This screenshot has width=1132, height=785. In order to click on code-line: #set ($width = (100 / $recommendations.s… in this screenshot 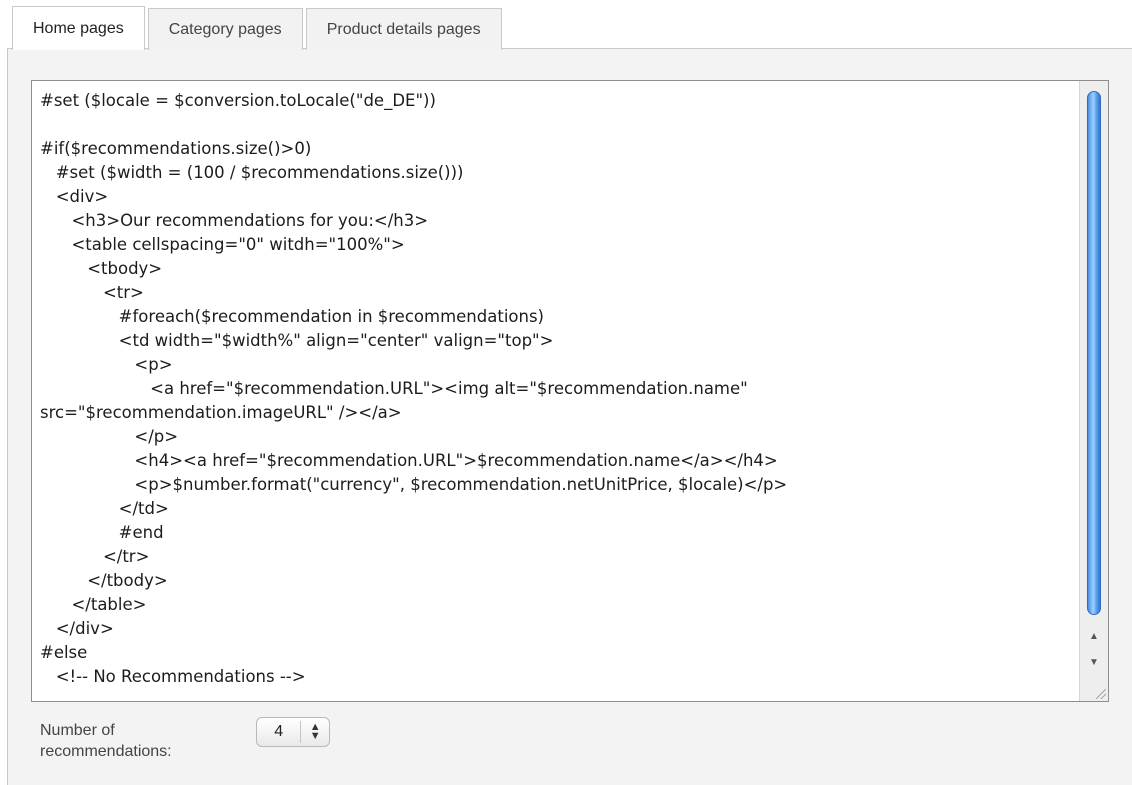, I will do `click(252, 172)`.